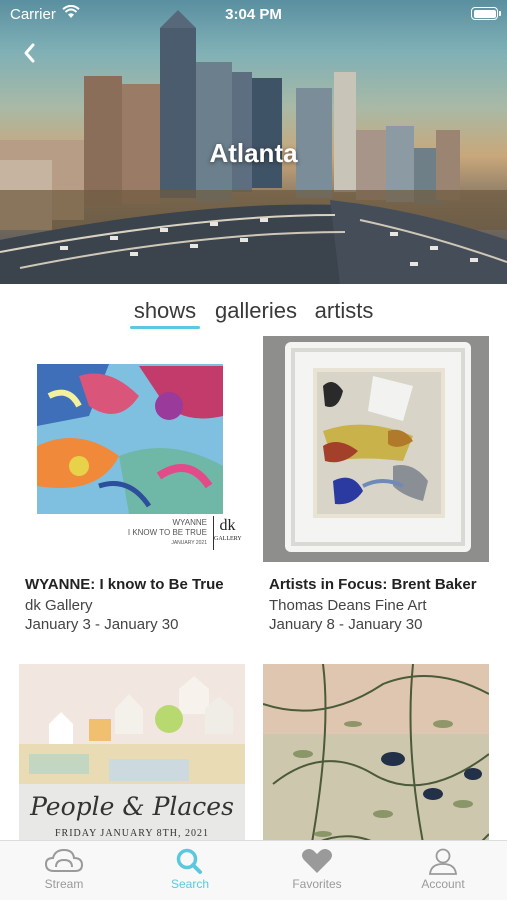  I want to click on show-dates: January 3 - January 30, so click(102, 624).